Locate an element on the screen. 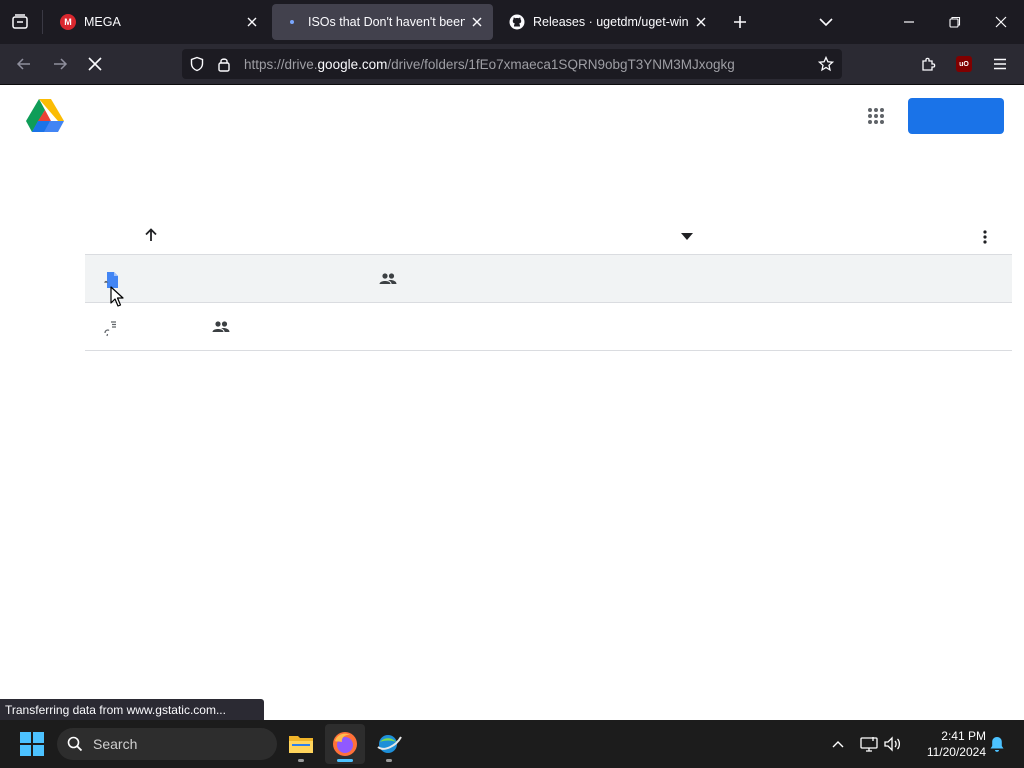 This screenshot has height=768, width=1024. restore-icon is located at coordinates (955, 22).